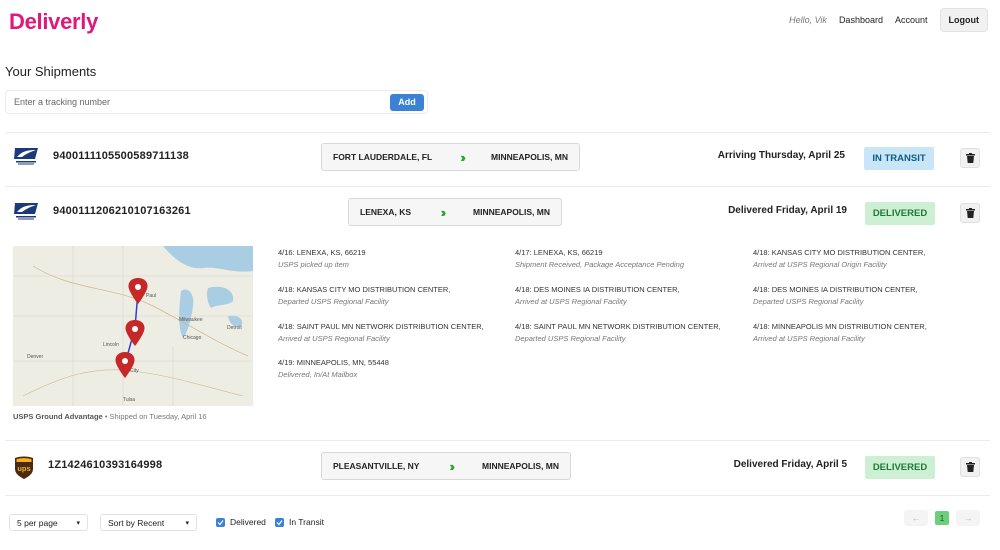 This screenshot has width=1000, height=550. Describe the element at coordinates (446, 466) in the screenshot. I see `route-box: PLEASANTVILLE, NY ›› MINNEAPOLIS, MN` at that location.